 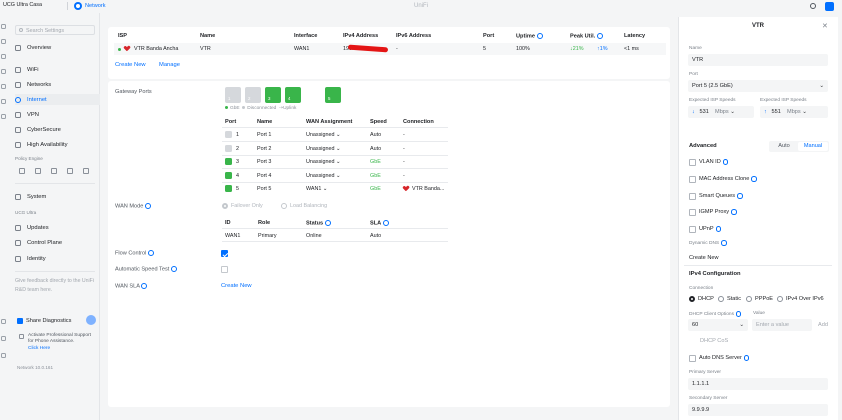 I want to click on manage-link: Manage, so click(x=169, y=65).